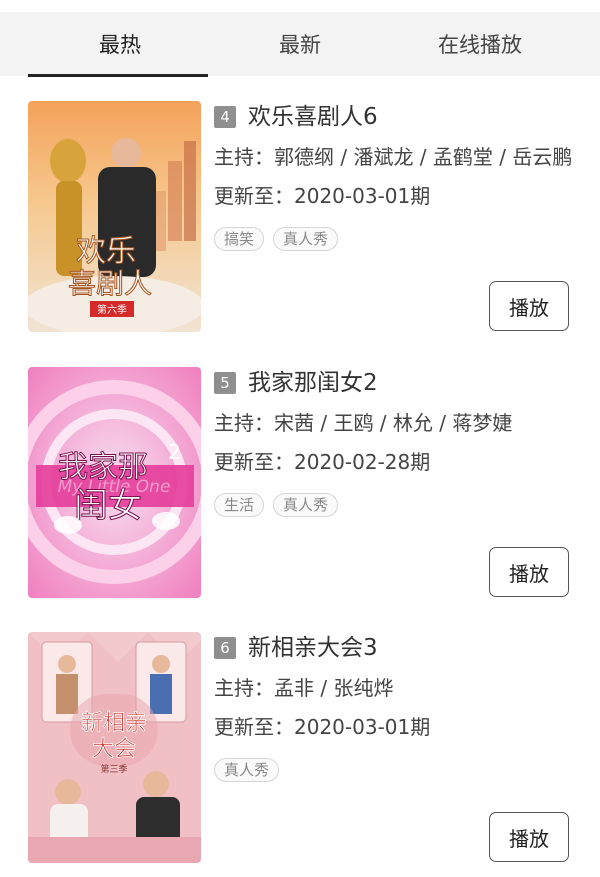  I want to click on poster-season-number: 2, so click(174, 452).